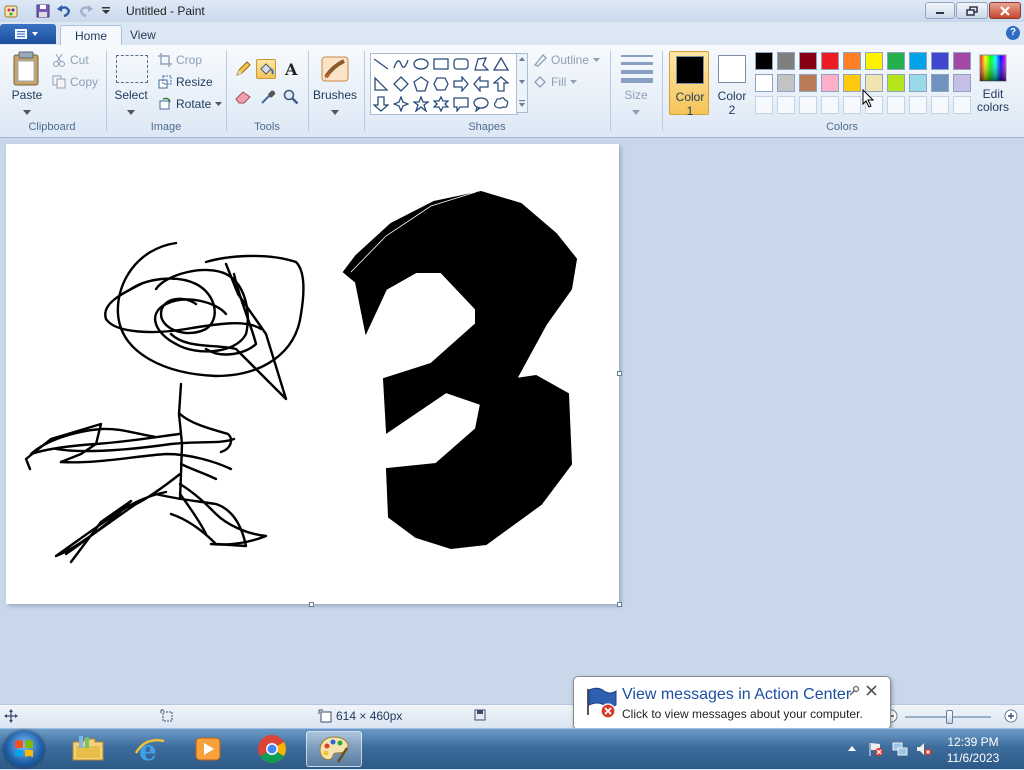 This screenshot has width=1024, height=770. I want to click on select-icon, so click(132, 69).